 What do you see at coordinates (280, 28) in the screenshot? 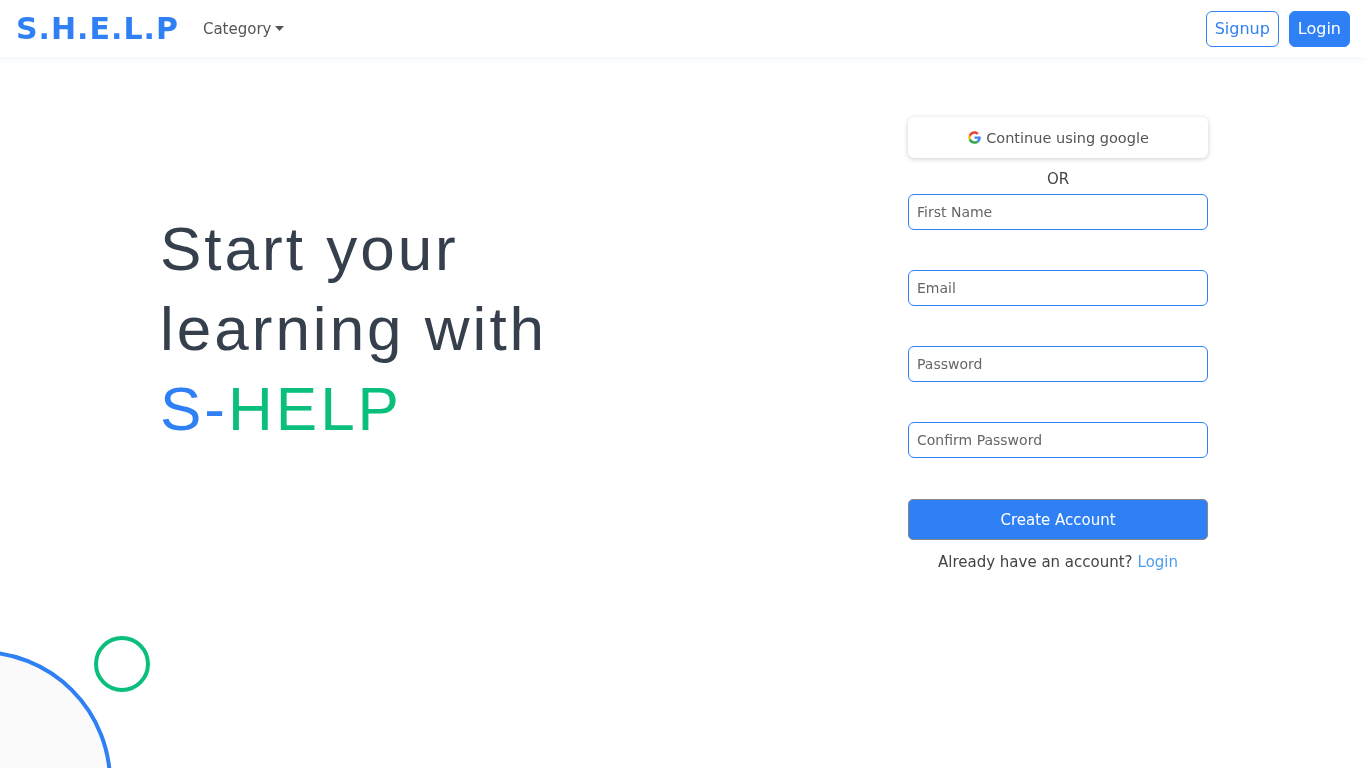
I see `caret-icon` at bounding box center [280, 28].